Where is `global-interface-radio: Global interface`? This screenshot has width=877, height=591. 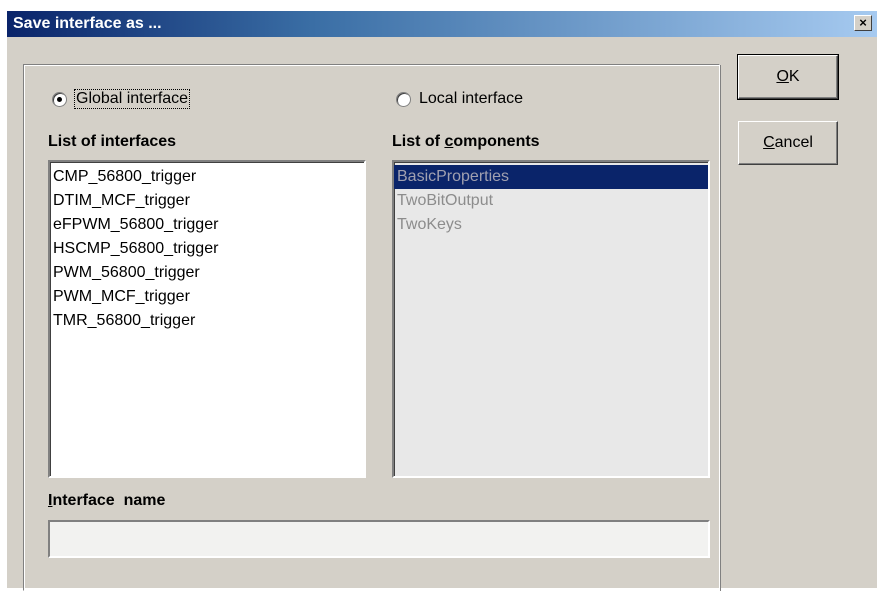
global-interface-radio: Global interface is located at coordinates (121, 99).